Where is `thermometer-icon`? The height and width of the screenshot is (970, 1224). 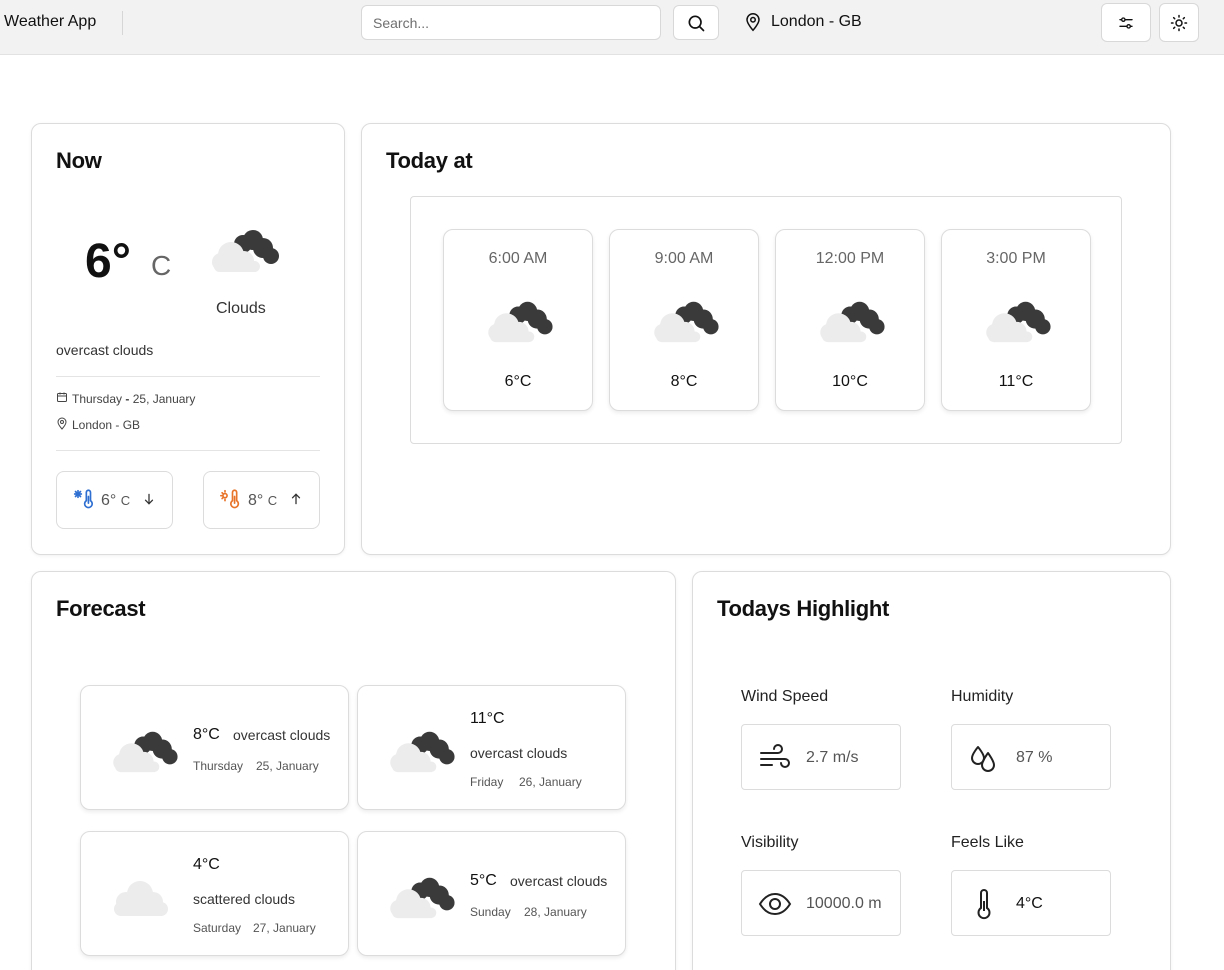 thermometer-icon is located at coordinates (984, 904).